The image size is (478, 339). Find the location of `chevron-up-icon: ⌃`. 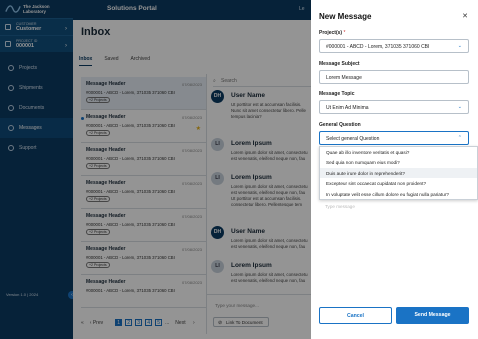

chevron-up-icon: ⌃ is located at coordinates (459, 138).